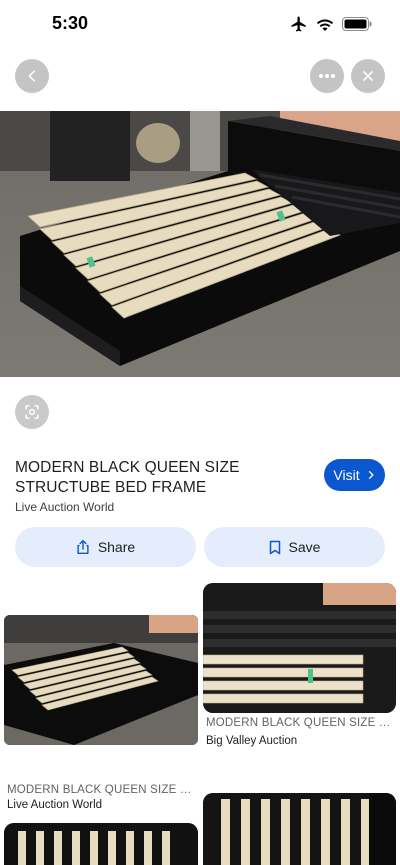  What do you see at coordinates (274, 547) in the screenshot?
I see `bookmark-icon` at bounding box center [274, 547].